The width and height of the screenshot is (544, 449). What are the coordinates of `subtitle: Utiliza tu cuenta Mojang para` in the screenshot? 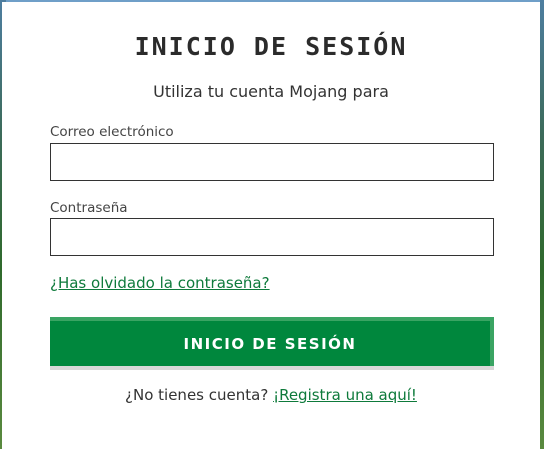 It's located at (271, 91).